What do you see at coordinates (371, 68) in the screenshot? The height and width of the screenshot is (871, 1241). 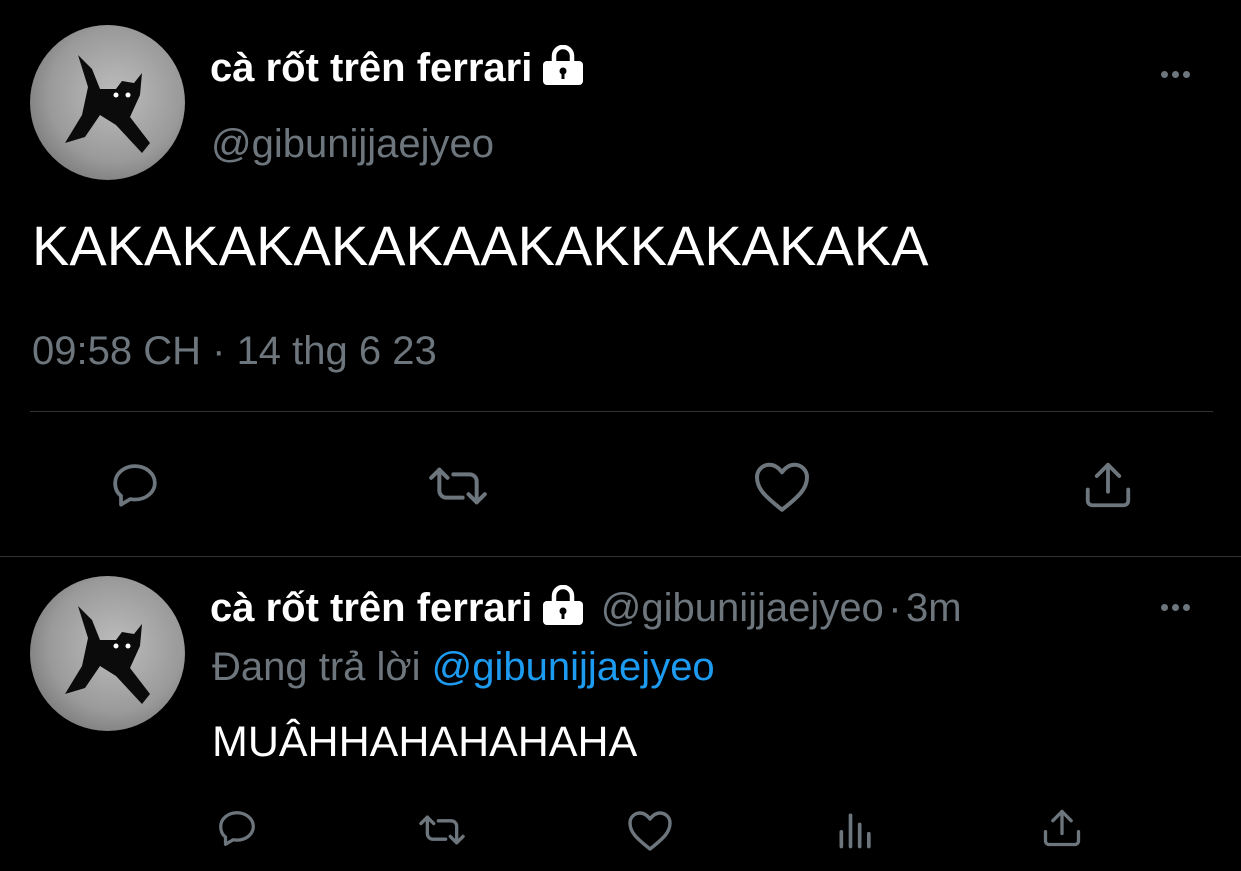 I see `display-name: cà rốt trên ferrari` at bounding box center [371, 68].